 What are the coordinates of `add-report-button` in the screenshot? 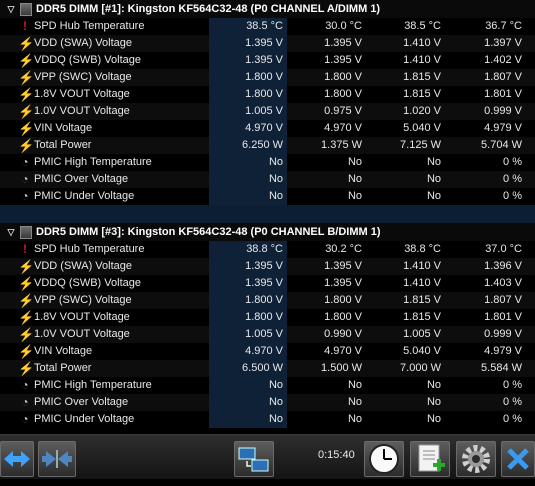 It's located at (430, 459).